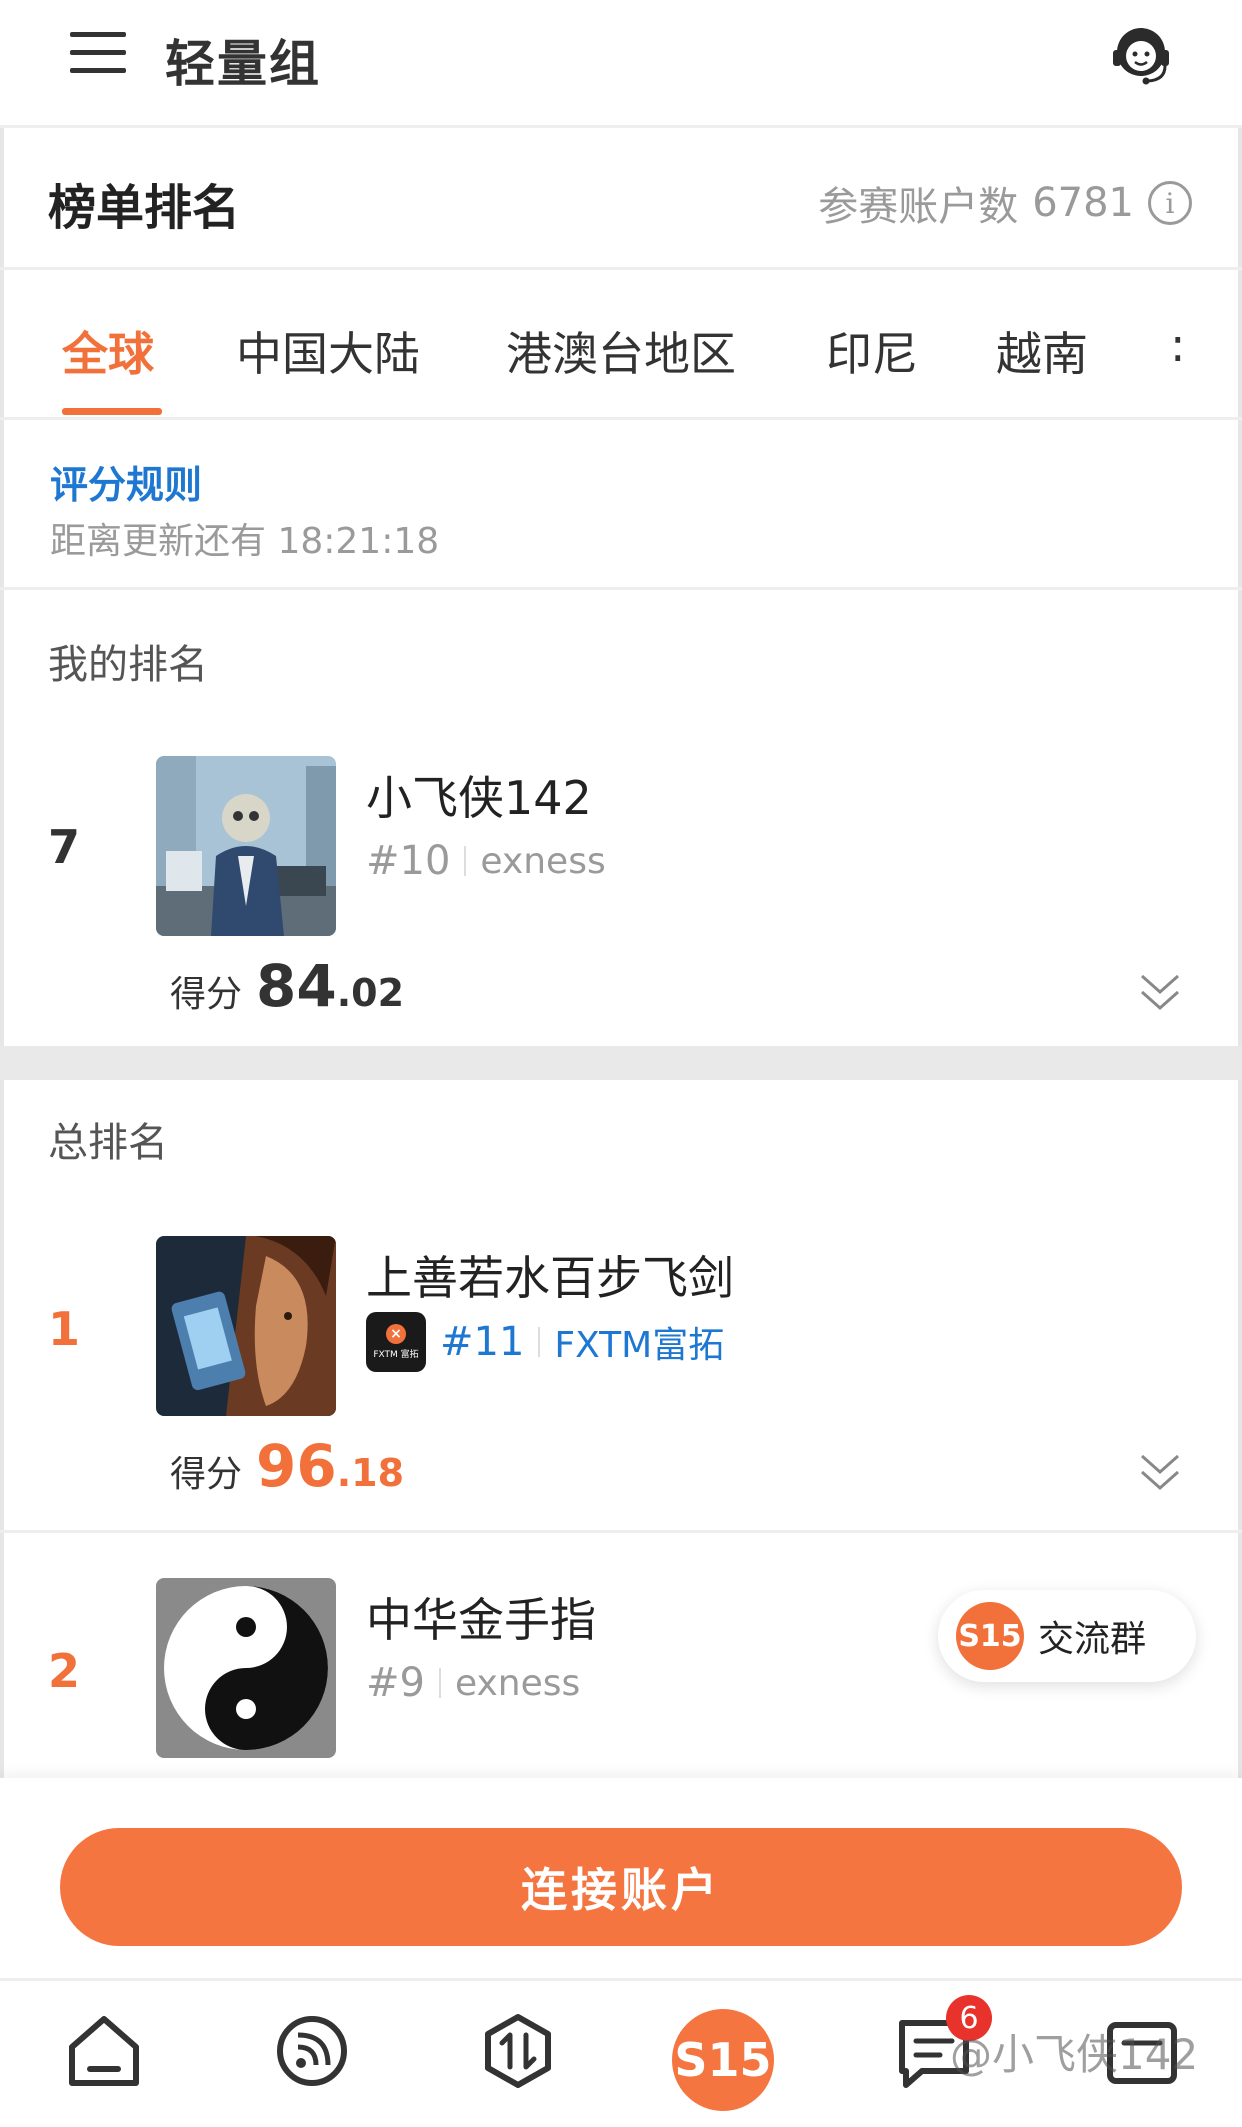 The height and width of the screenshot is (2127, 1242). What do you see at coordinates (918, 207) in the screenshot?
I see `participants-label: 参赛账户数` at bounding box center [918, 207].